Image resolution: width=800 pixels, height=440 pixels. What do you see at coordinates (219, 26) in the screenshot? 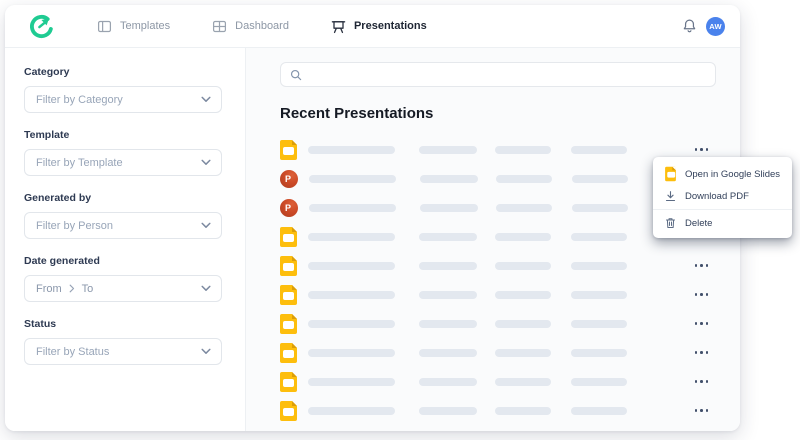
I see `dashboard-grid-icon` at bounding box center [219, 26].